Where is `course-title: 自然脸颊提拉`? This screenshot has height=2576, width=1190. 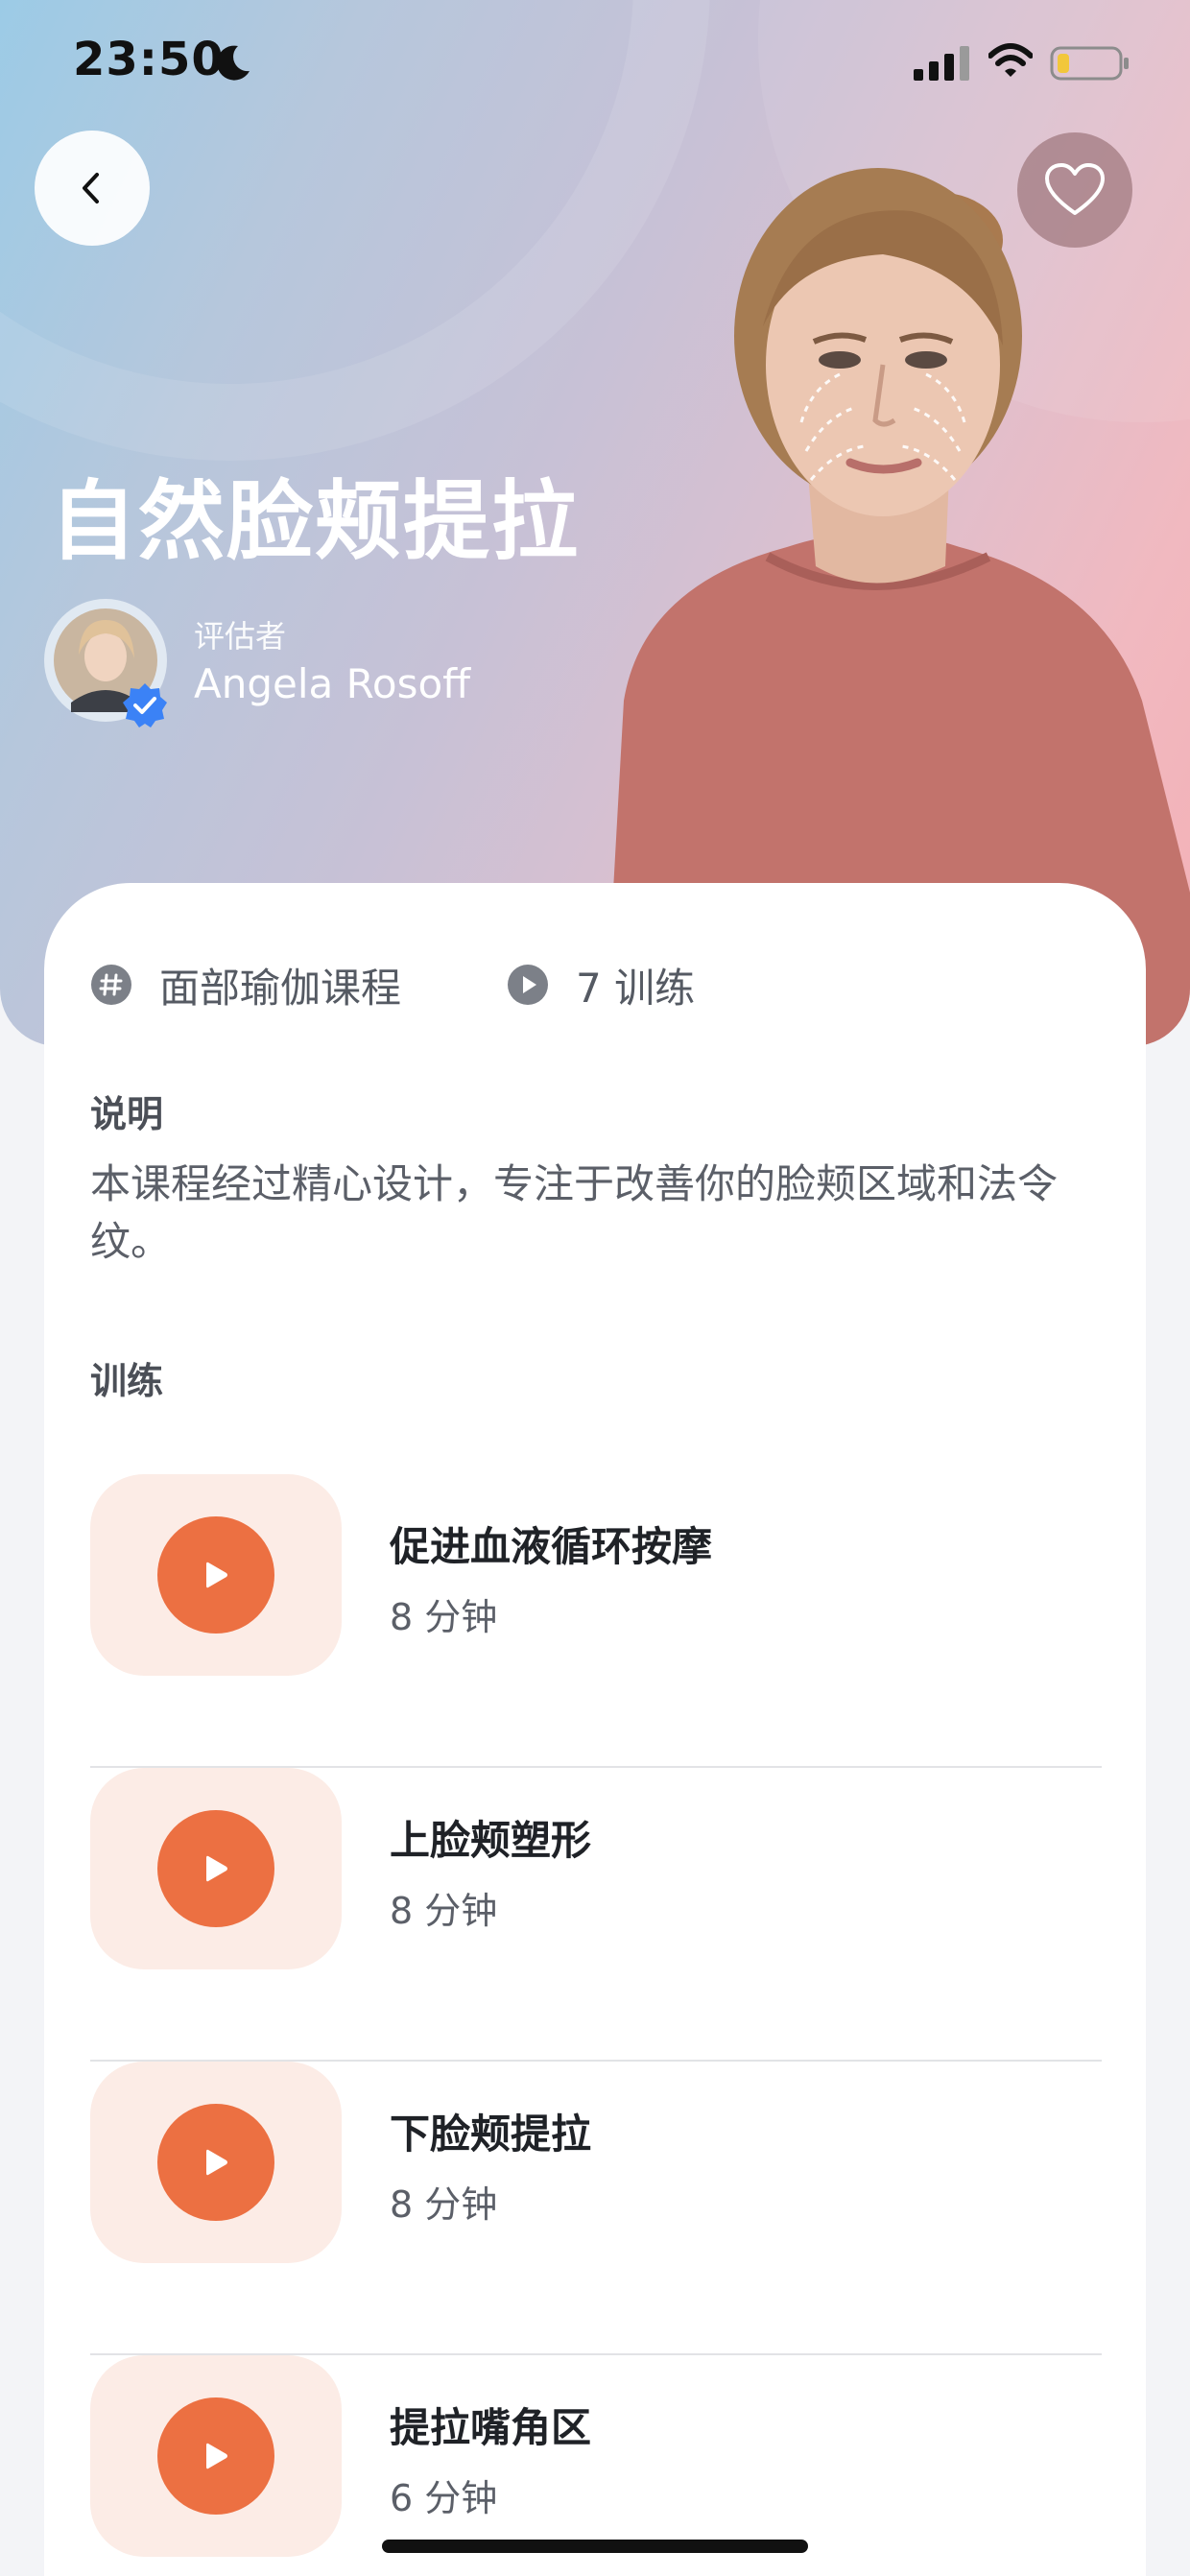
course-title: 自然脸颊提拉 is located at coordinates (315, 521).